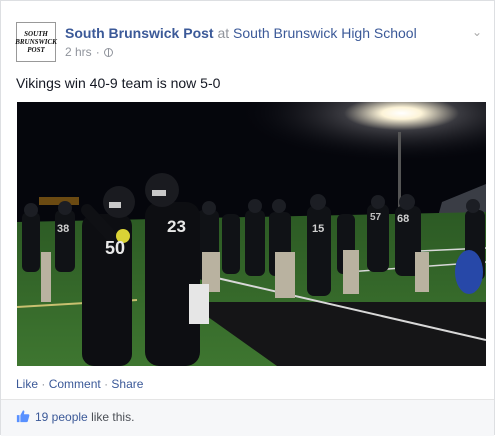 The height and width of the screenshot is (436, 495). I want to click on likes-suffix: like this., so click(113, 417).